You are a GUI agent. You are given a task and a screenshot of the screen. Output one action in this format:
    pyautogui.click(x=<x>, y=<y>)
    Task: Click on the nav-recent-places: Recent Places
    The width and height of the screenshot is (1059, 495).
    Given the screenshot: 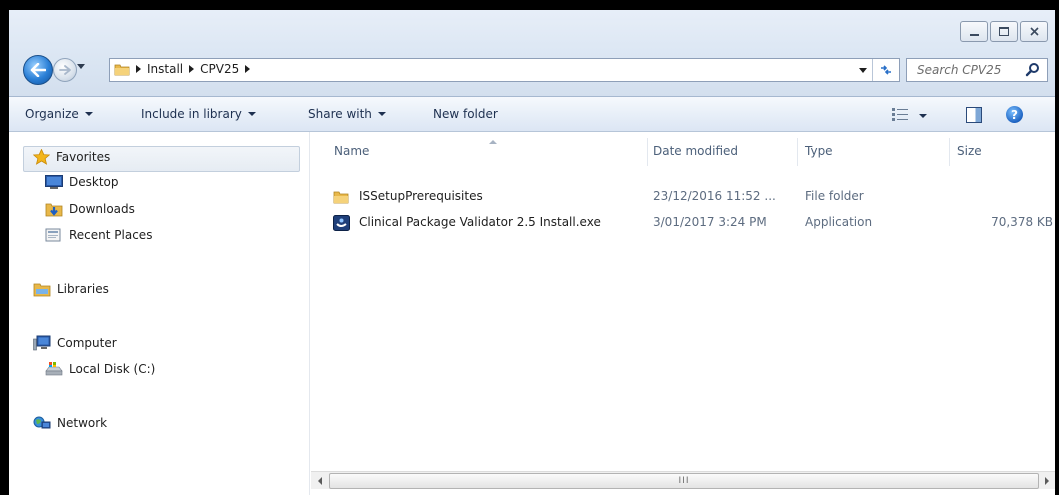 What is the action you would take?
    pyautogui.click(x=98, y=235)
    